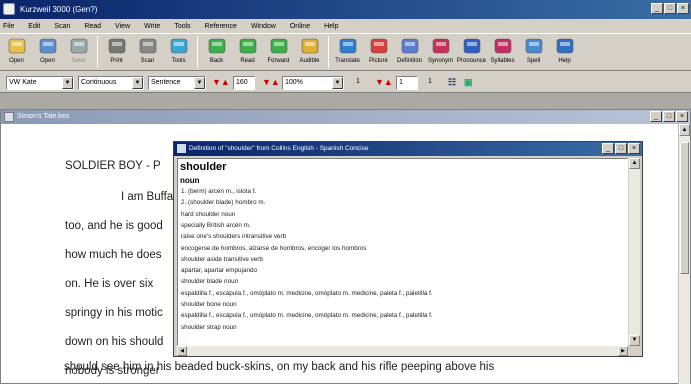 The height and width of the screenshot is (384, 691). What do you see at coordinates (209, 327) in the screenshot?
I see `definition-line: shoulder strap noun` at bounding box center [209, 327].